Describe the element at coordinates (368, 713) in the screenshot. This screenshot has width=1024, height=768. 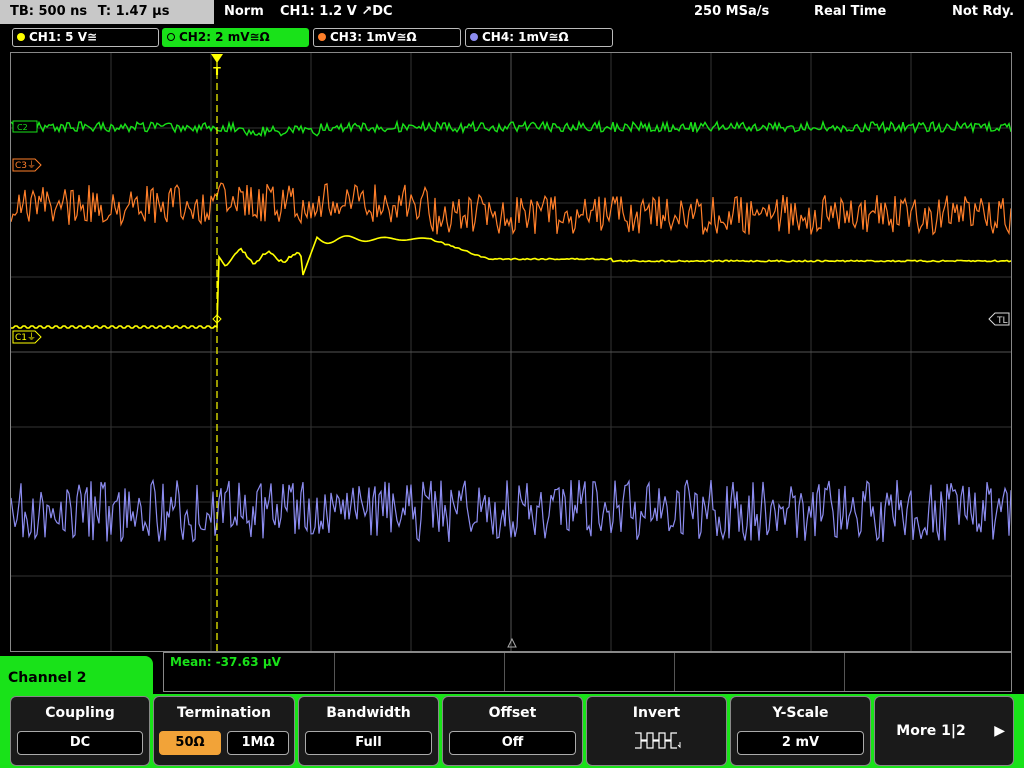
I see `bandwidth-label: Bandwidth` at that location.